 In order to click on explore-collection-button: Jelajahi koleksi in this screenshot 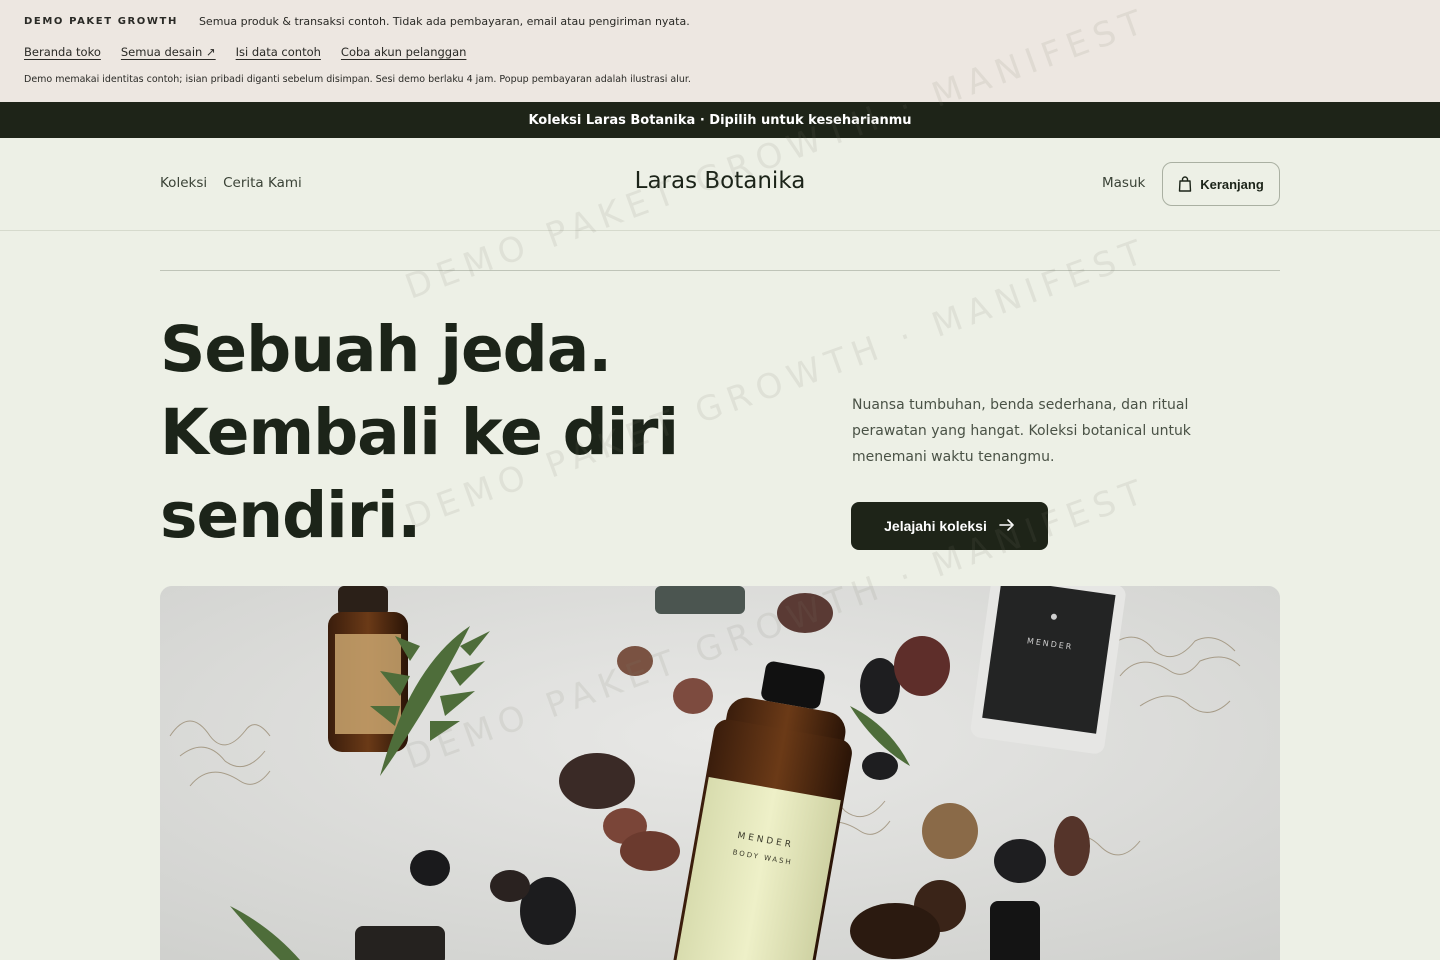, I will do `click(949, 526)`.